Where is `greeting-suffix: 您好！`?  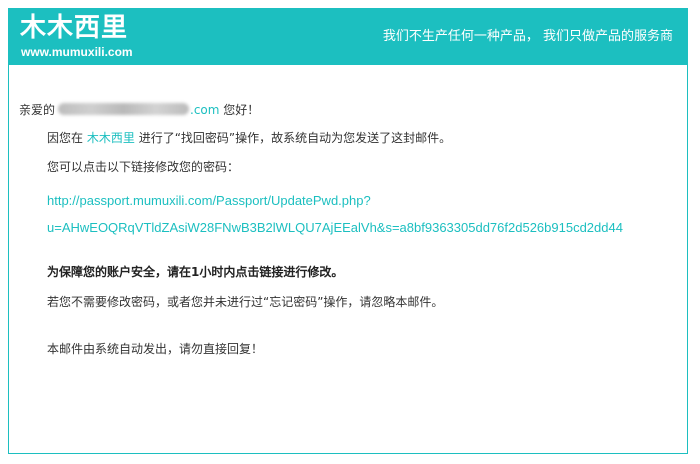
greeting-suffix: 您好！ is located at coordinates (241, 110).